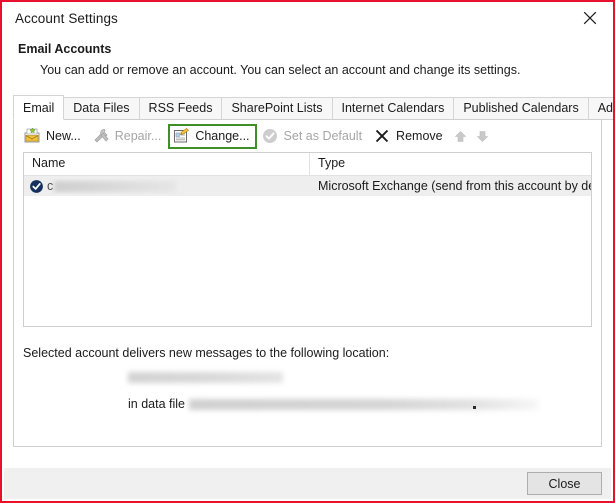  I want to click on remove-account-label: Remove, so click(419, 136).